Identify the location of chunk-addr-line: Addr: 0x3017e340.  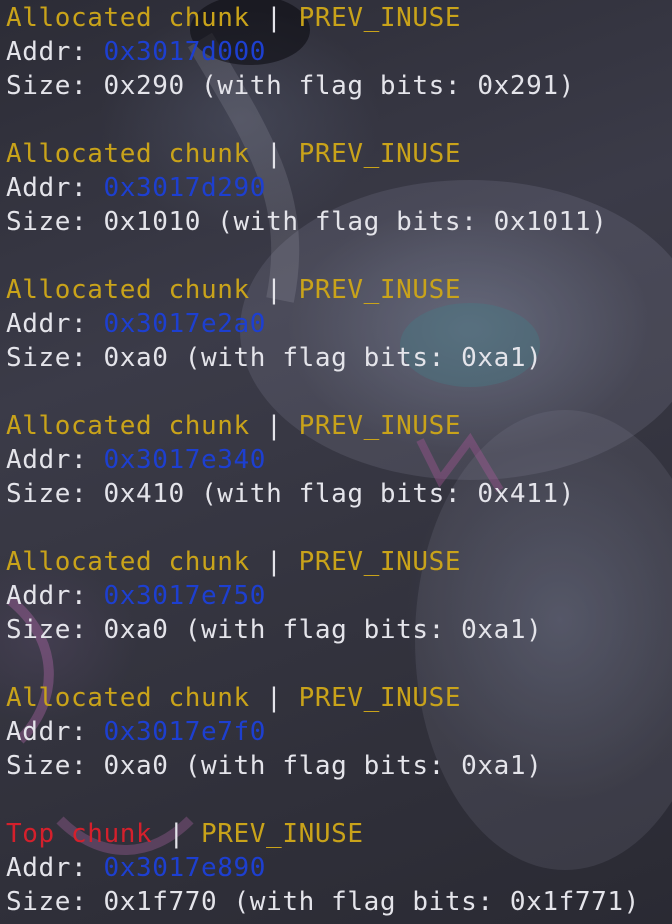
(290, 460).